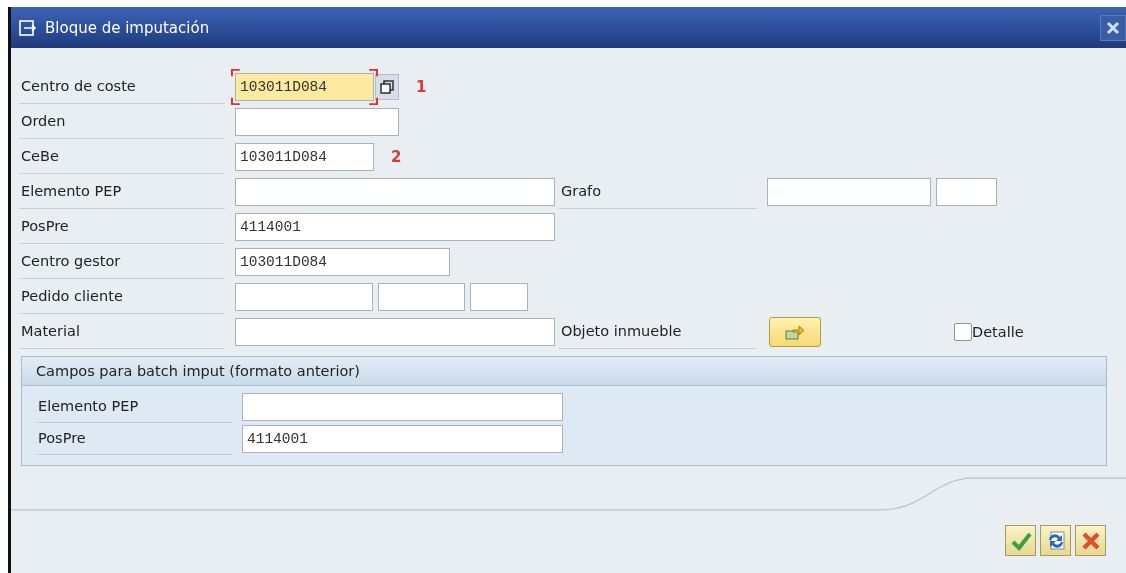  What do you see at coordinates (421, 86) in the screenshot?
I see `annotation-number: 1` at bounding box center [421, 86].